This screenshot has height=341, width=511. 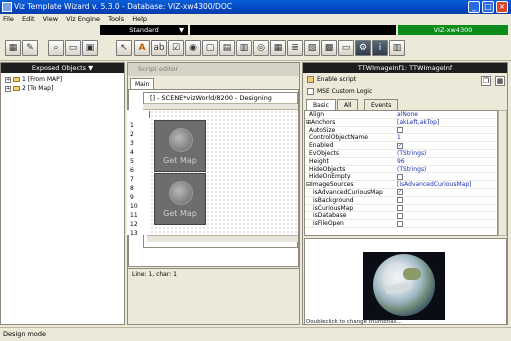 I want to click on property-row: ControlObjectName 1, so click(x=401, y=138).